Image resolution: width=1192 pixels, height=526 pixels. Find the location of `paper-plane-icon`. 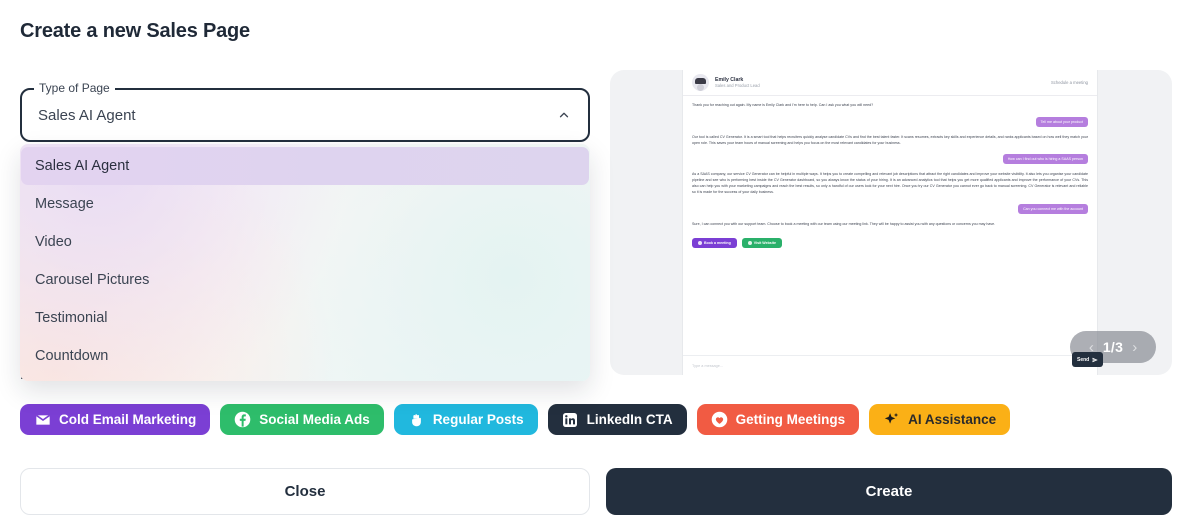

paper-plane-icon is located at coordinates (1095, 359).